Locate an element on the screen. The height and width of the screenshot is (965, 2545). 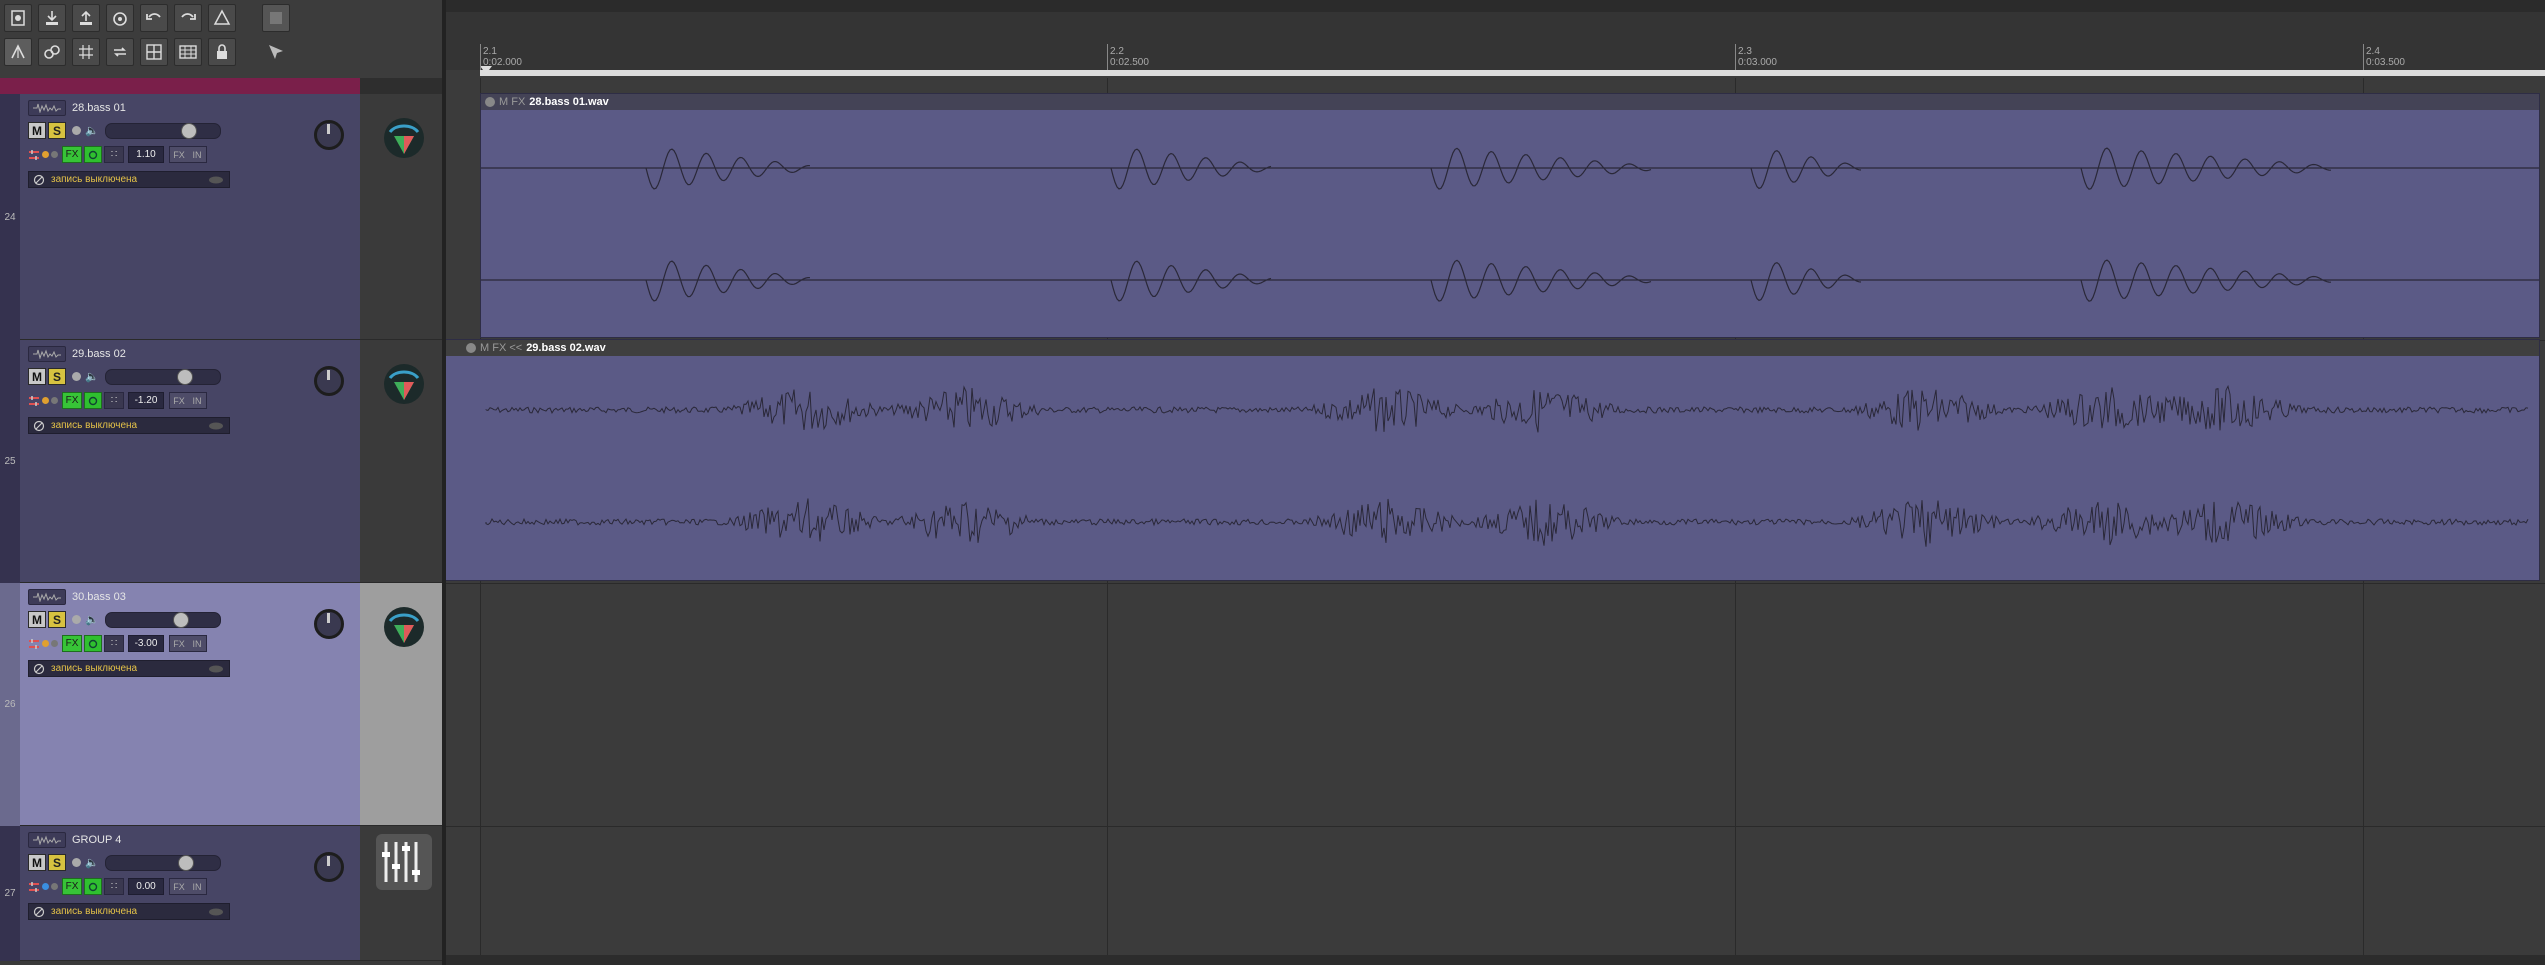
track-name: 28.bass 01 is located at coordinates (99, 108).